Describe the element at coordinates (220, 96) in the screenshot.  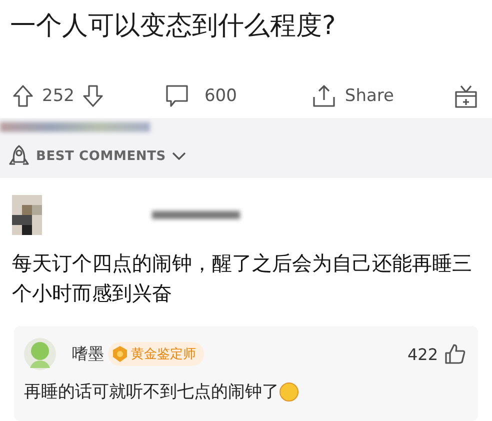
I see `comment-count: 600` at that location.